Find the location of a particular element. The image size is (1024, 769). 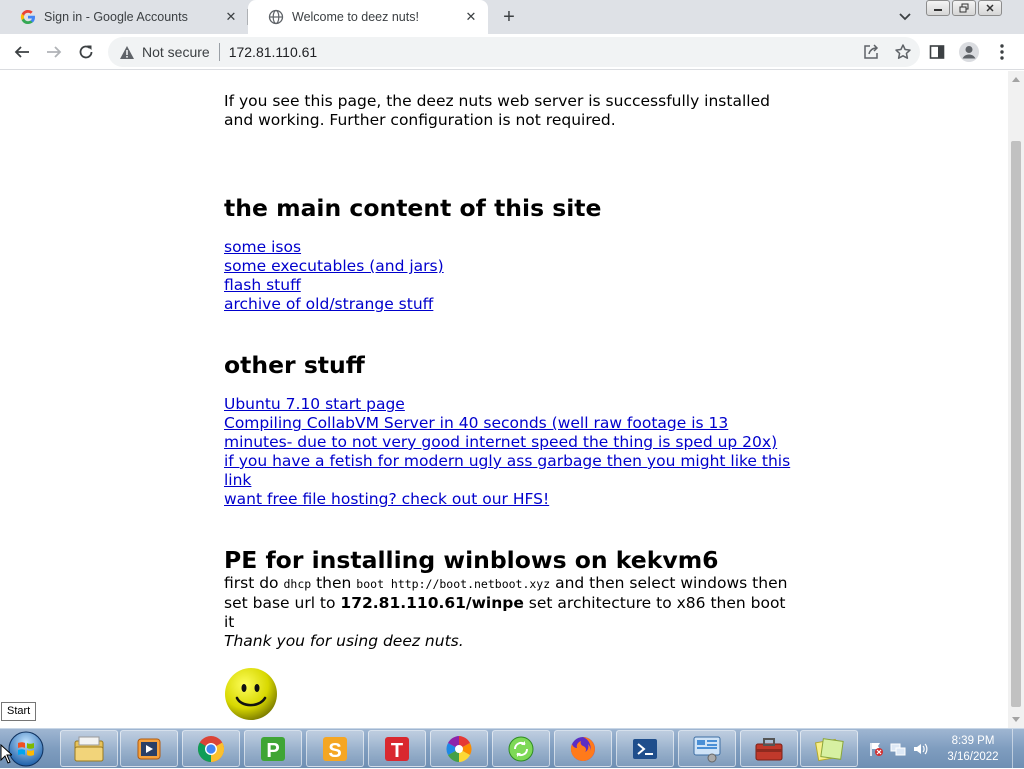

action-center-flag-icon is located at coordinates (876, 749).